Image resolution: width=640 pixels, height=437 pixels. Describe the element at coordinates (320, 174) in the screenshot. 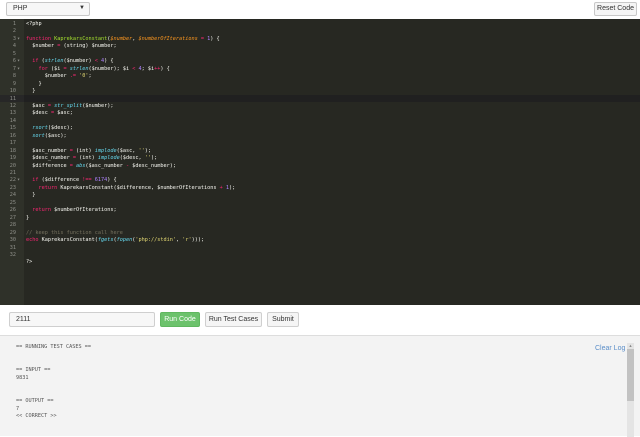

I see `code-line: 21` at that location.